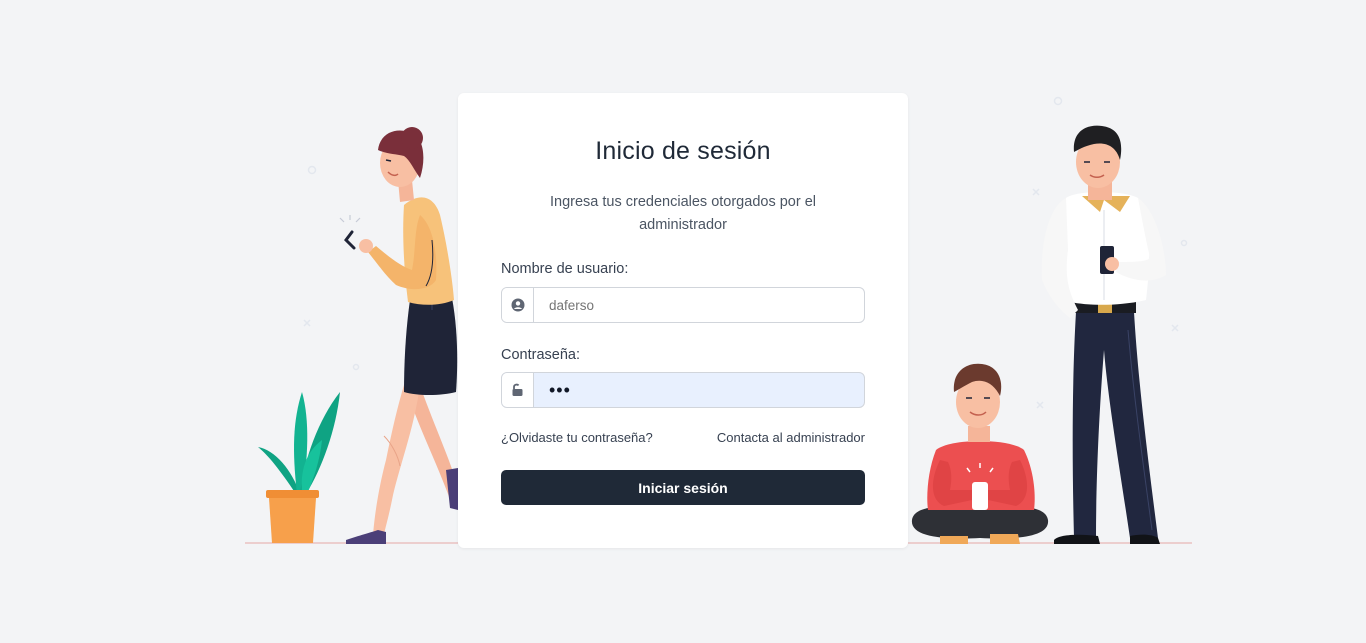 This screenshot has height=643, width=1366. Describe the element at coordinates (518, 305) in the screenshot. I see `user-circle-icon` at that location.